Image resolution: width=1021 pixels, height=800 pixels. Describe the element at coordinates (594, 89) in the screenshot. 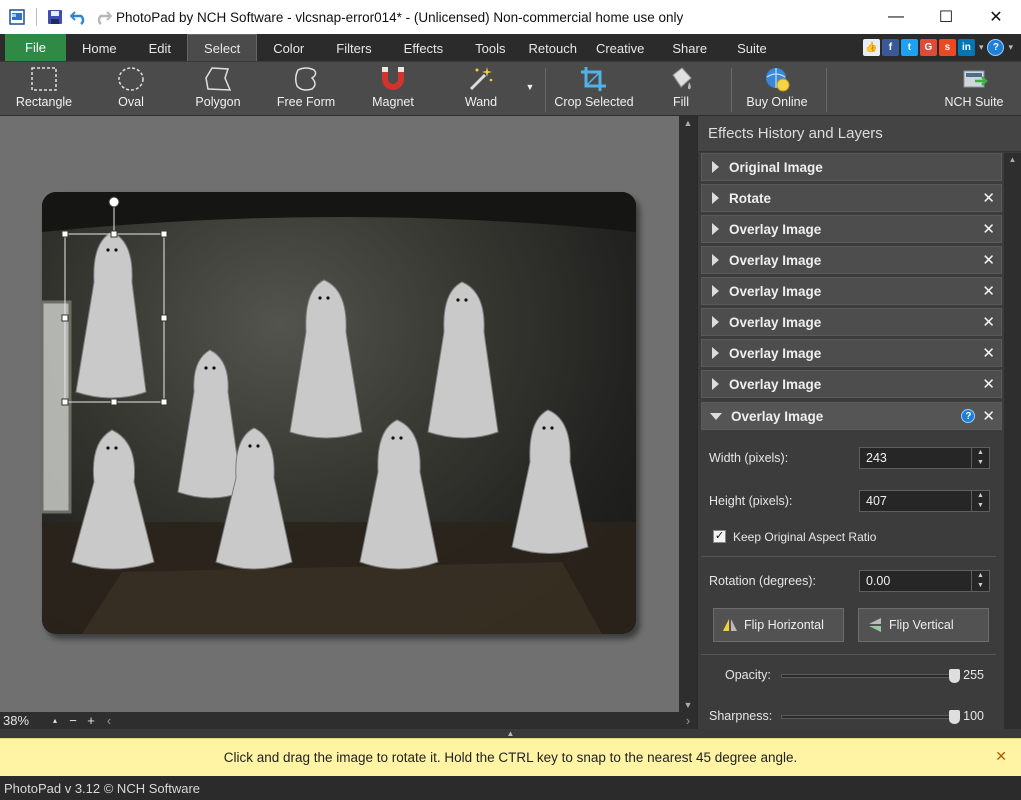

I see `crop-selected-button: Crop Selected` at that location.